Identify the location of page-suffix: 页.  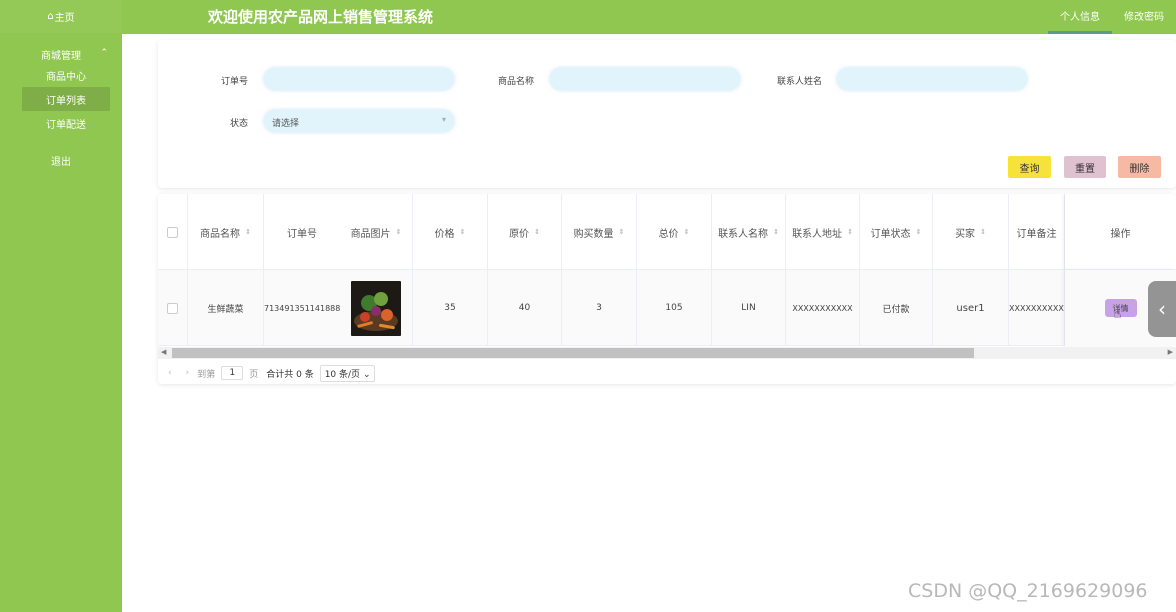
(254, 374).